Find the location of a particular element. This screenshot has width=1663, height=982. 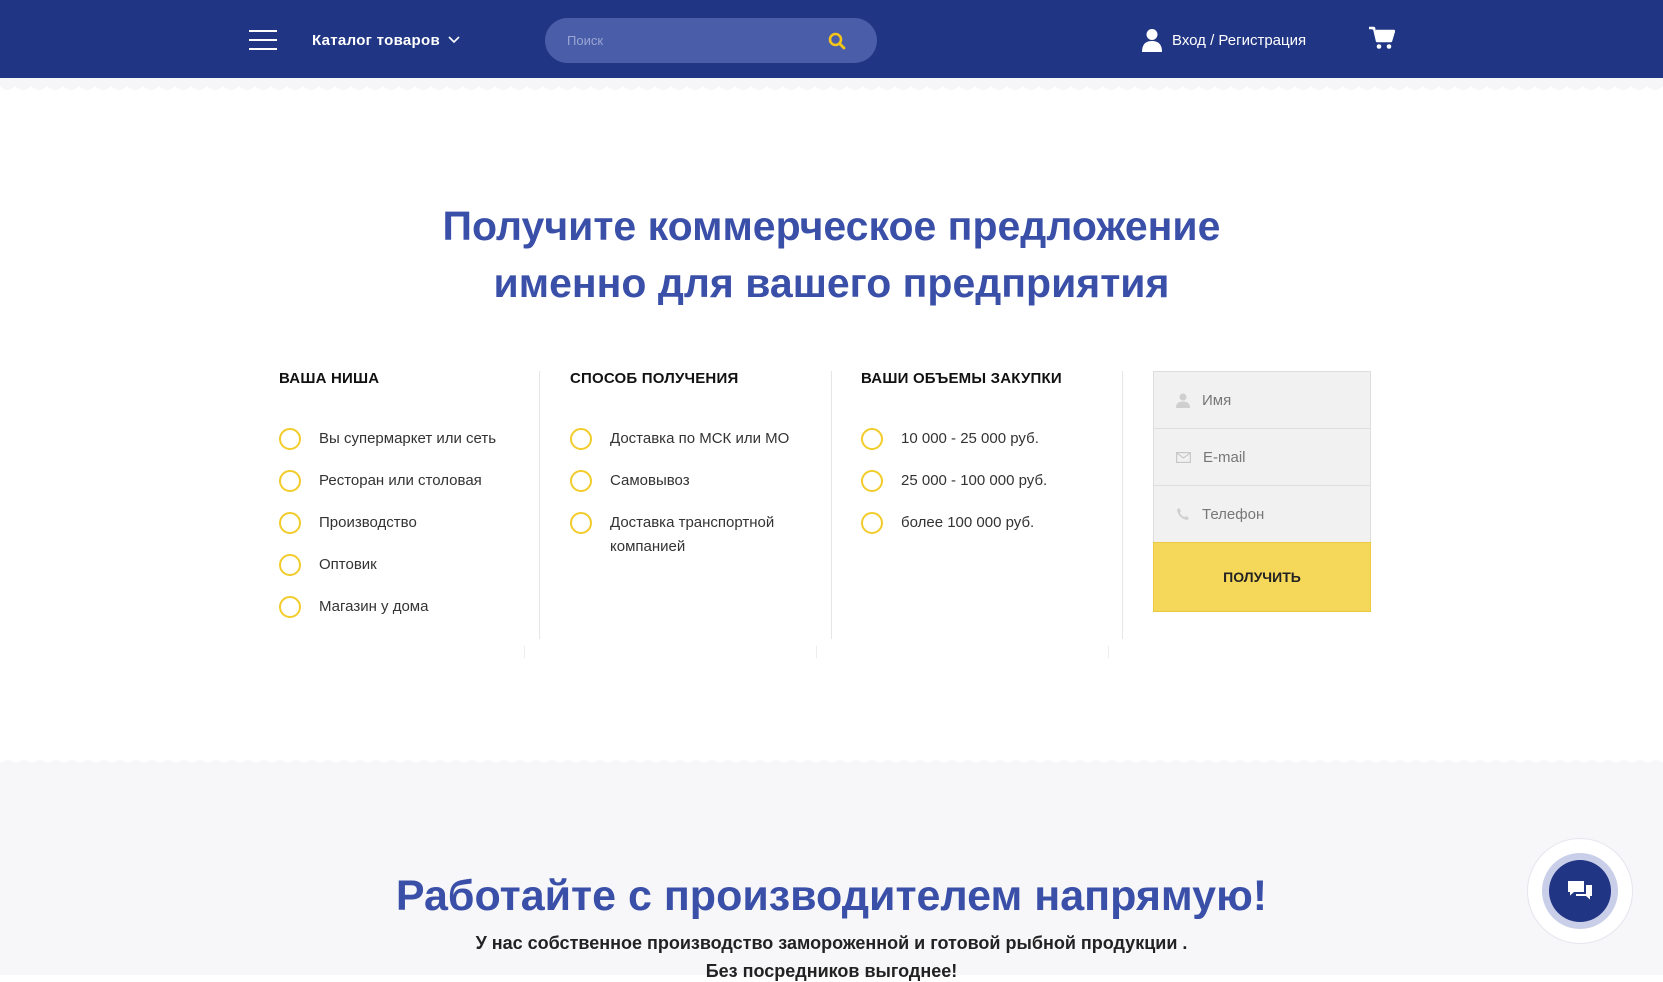

volume-option: 25 000 - 100 000 руб. is located at coordinates (954, 481).